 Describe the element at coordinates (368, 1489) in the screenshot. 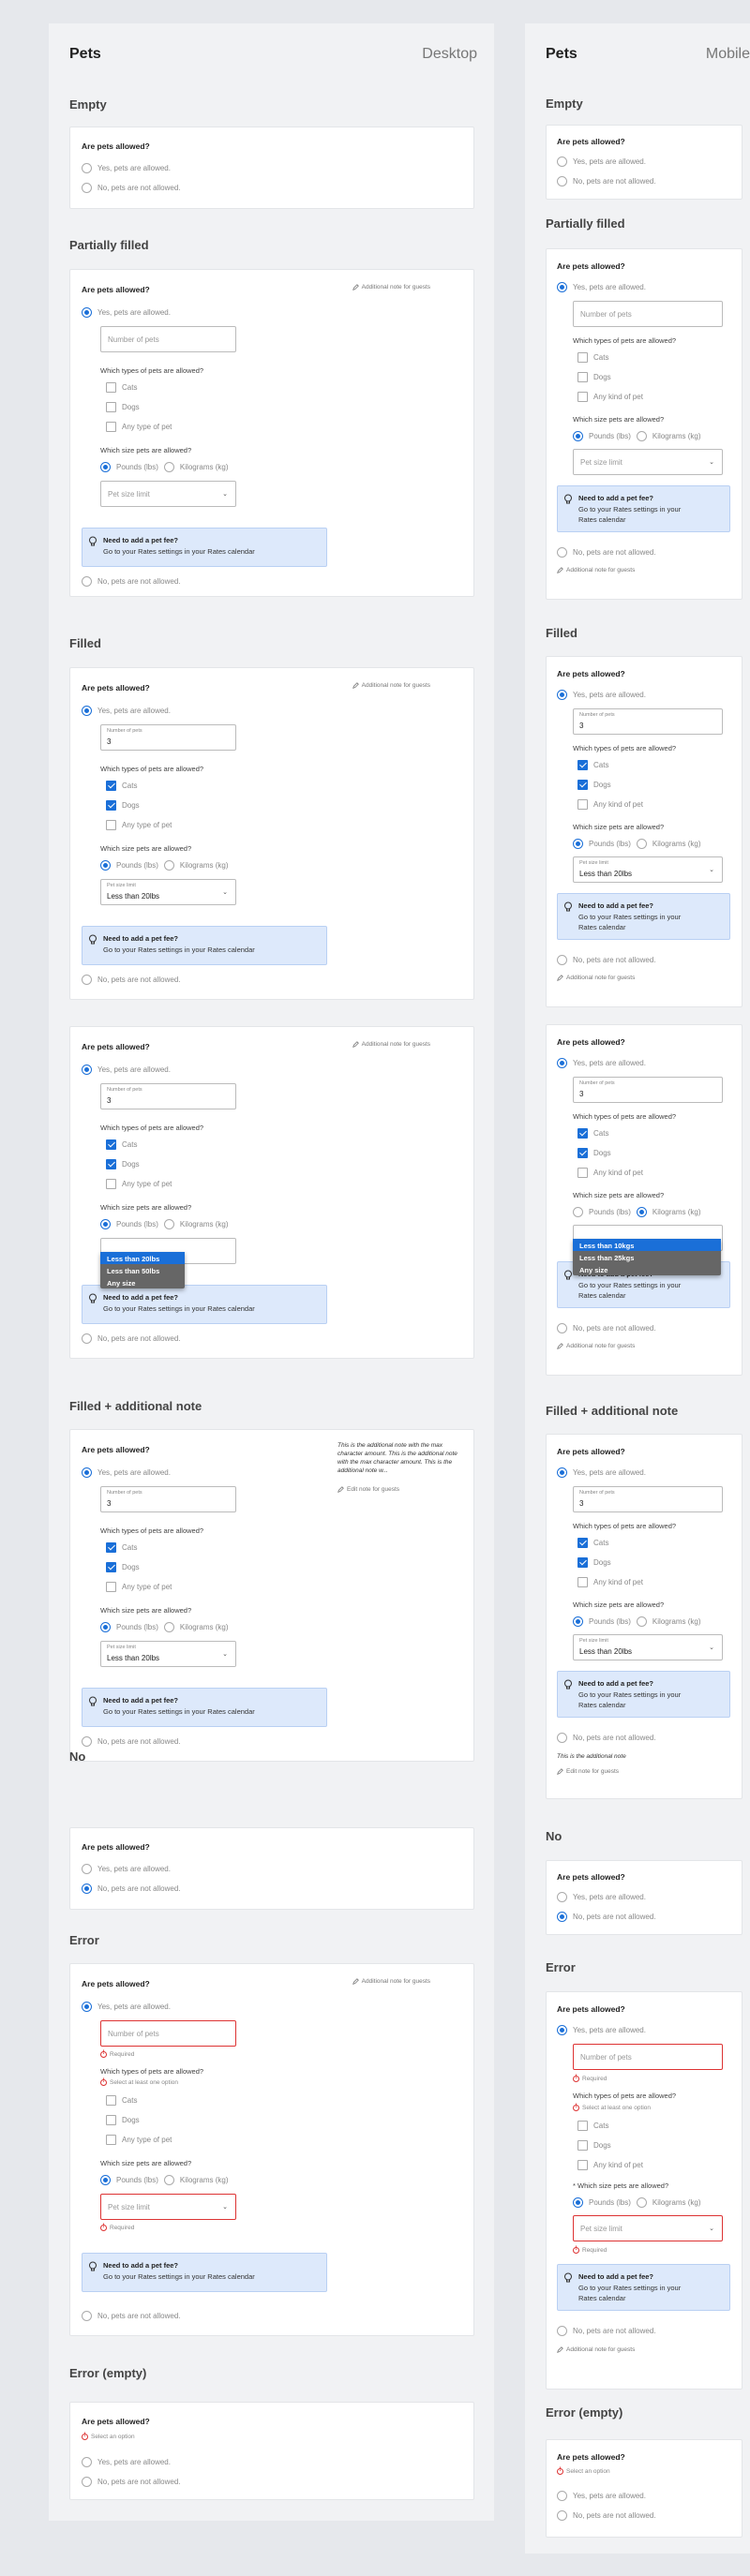

I see `edit-note-link: Edit note for guests` at that location.